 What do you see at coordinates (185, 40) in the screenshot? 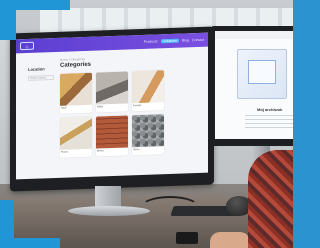
I see `nav-item: Blog` at bounding box center [185, 40].